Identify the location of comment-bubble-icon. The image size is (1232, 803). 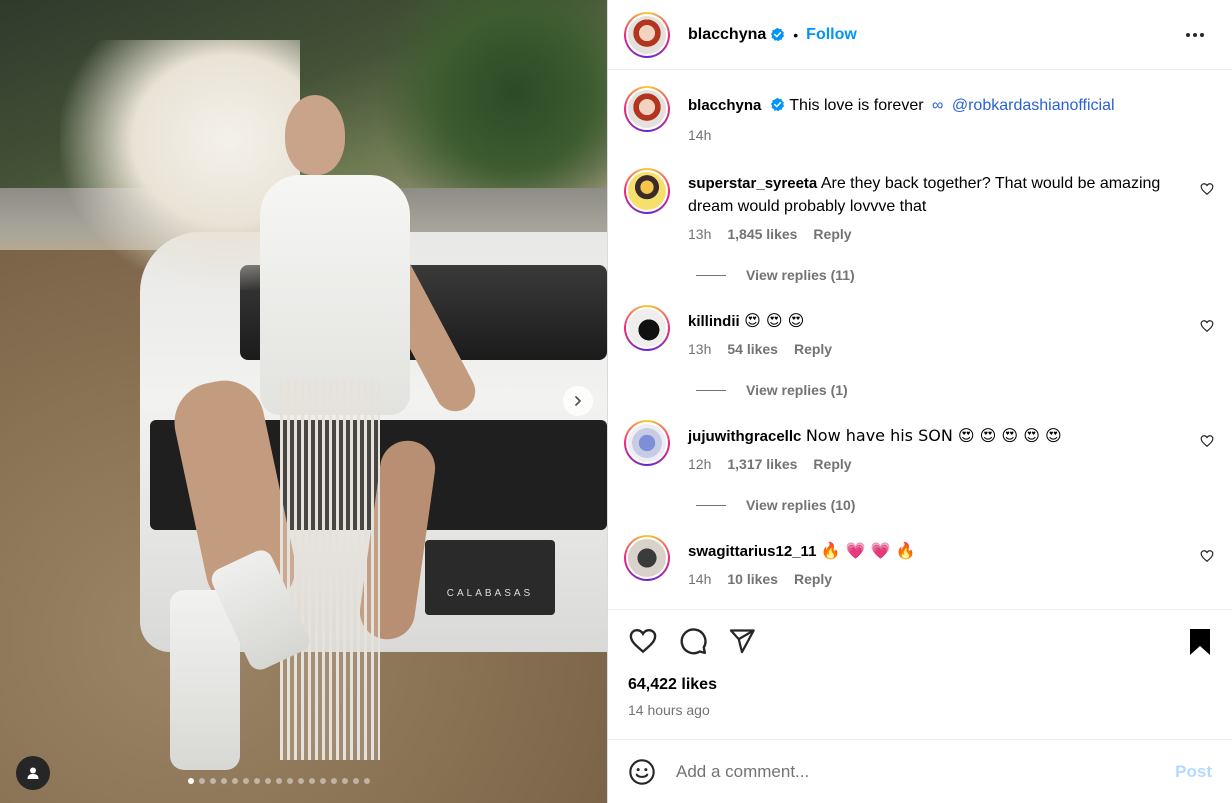
(693, 641).